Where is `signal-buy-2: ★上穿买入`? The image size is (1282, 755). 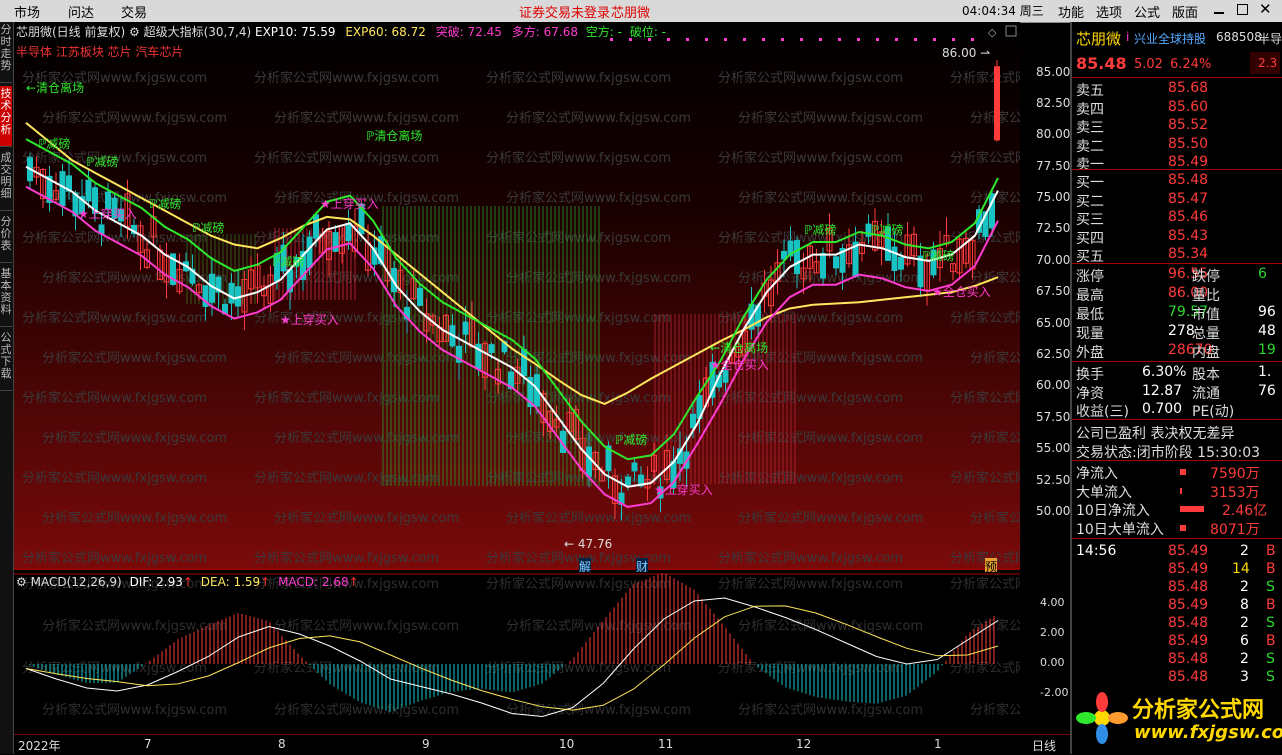 signal-buy-2: ★上穿买入 is located at coordinates (309, 319).